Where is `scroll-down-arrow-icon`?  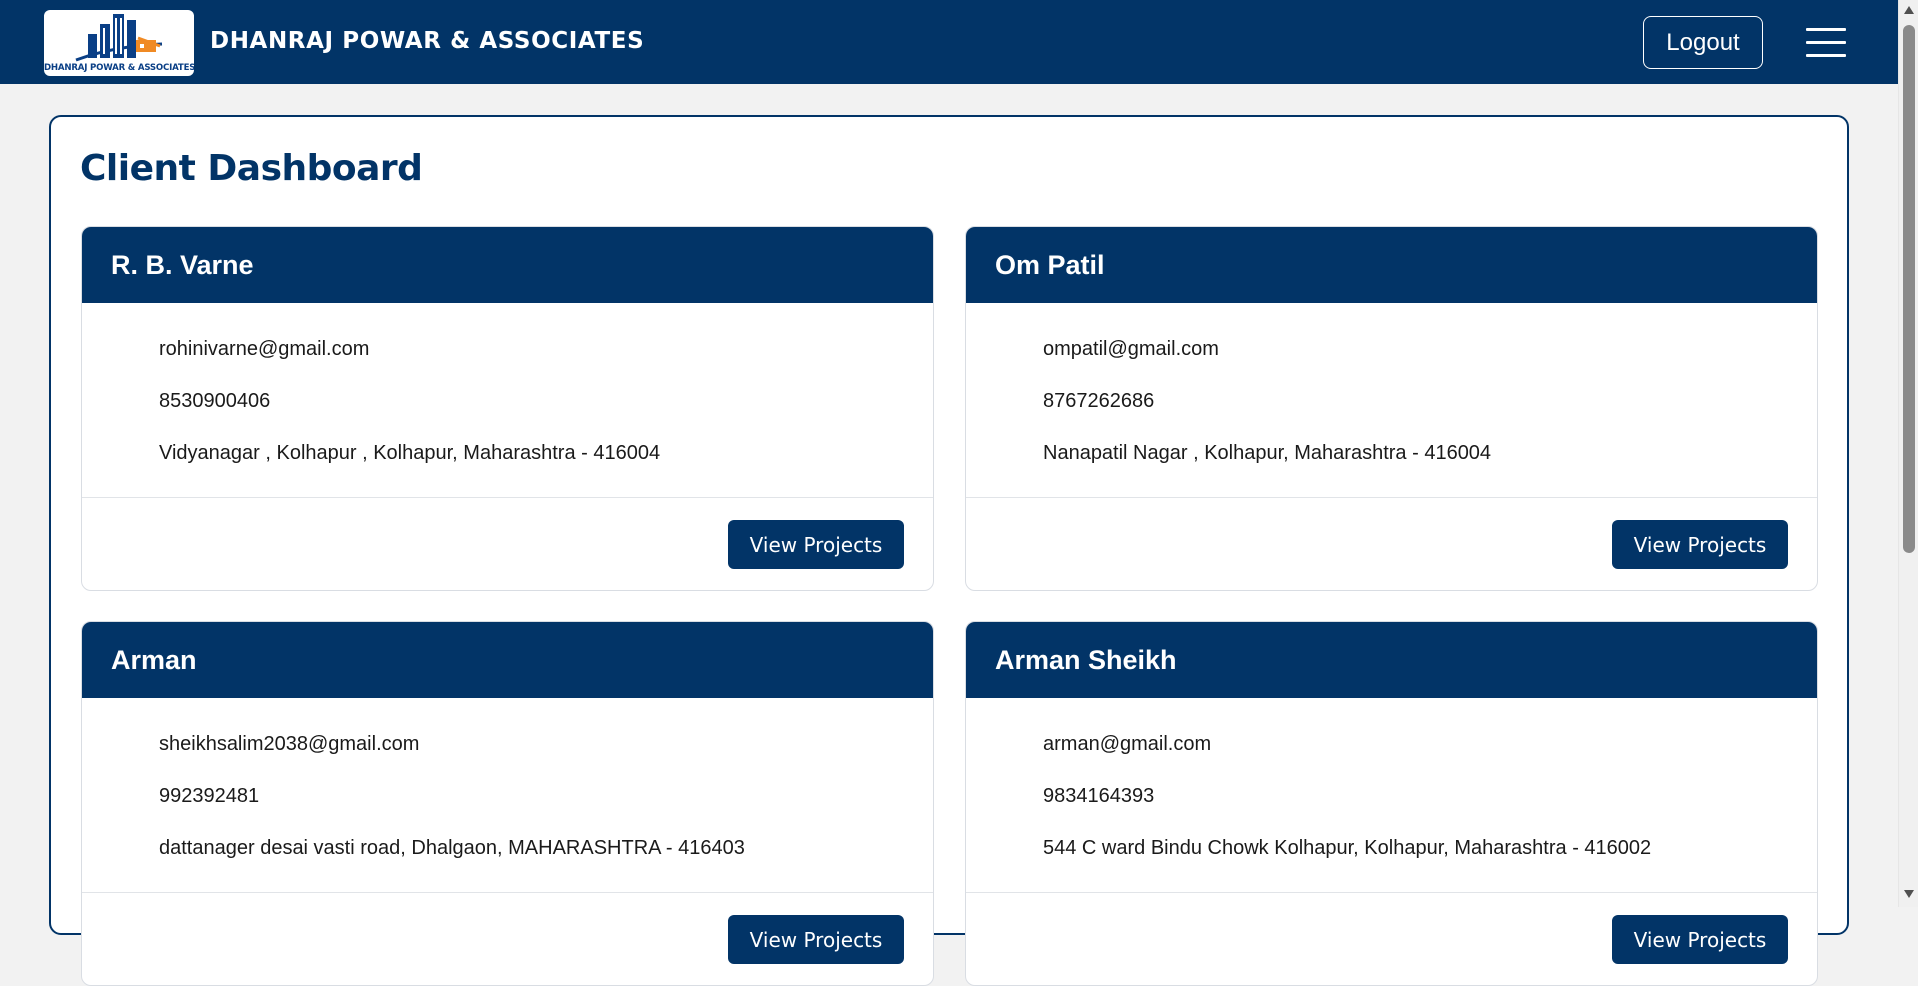
scroll-down-arrow-icon is located at coordinates (1909, 894).